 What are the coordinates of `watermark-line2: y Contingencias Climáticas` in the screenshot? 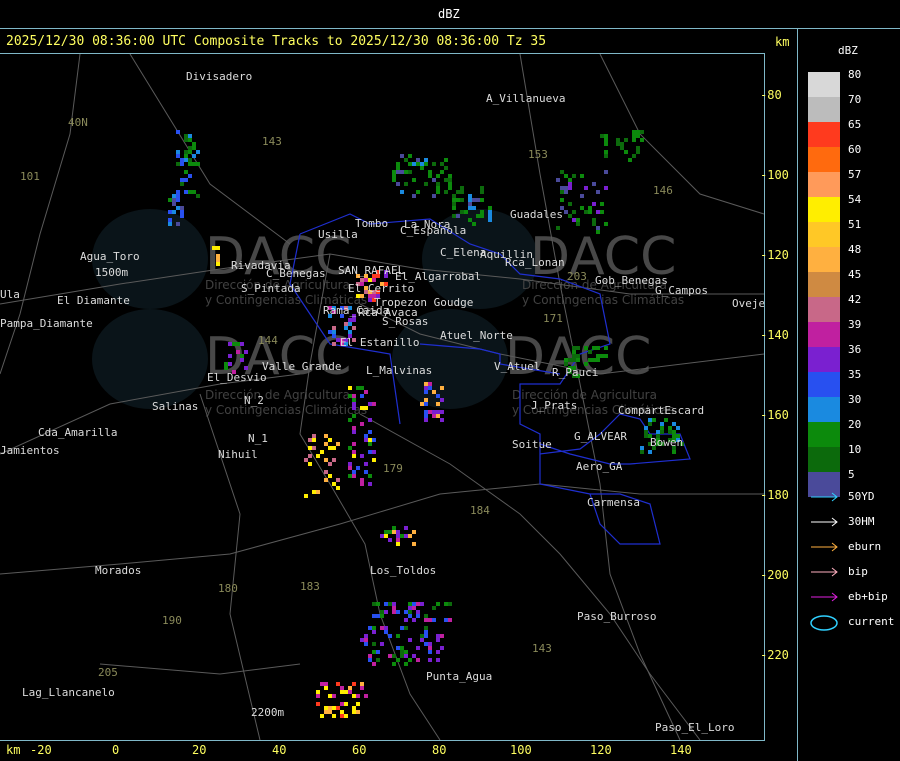 It's located at (286, 410).